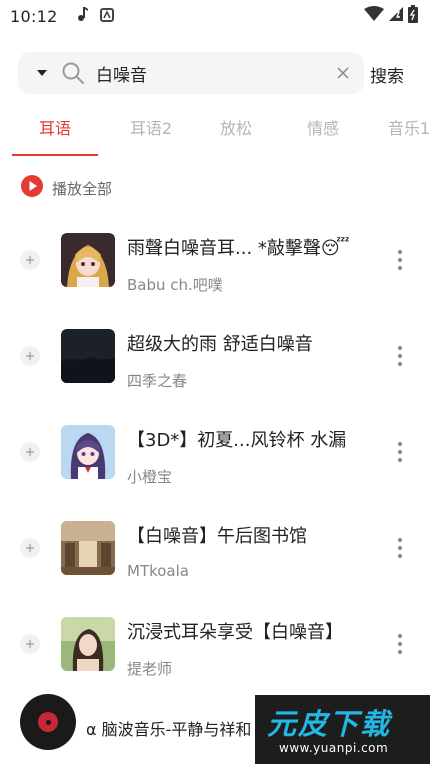 Image resolution: width=430 pixels, height=764 pixels. I want to click on song-row: 【白噪音】午后图书馆 MTkoala, so click(215, 548).